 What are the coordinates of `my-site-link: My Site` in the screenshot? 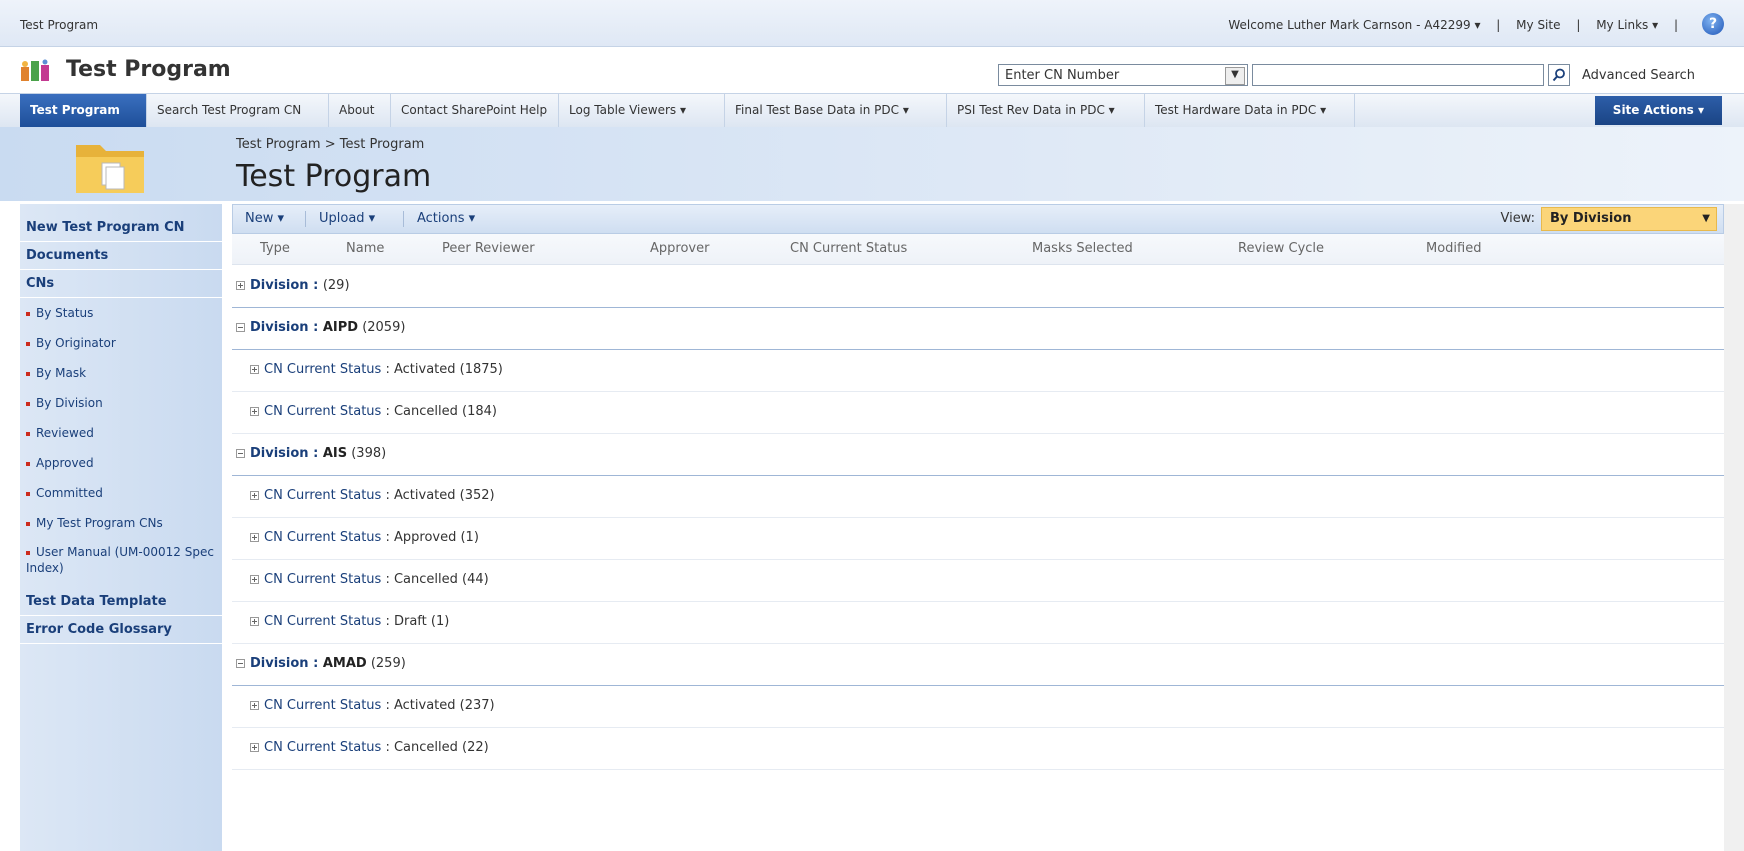 It's located at (1538, 25).